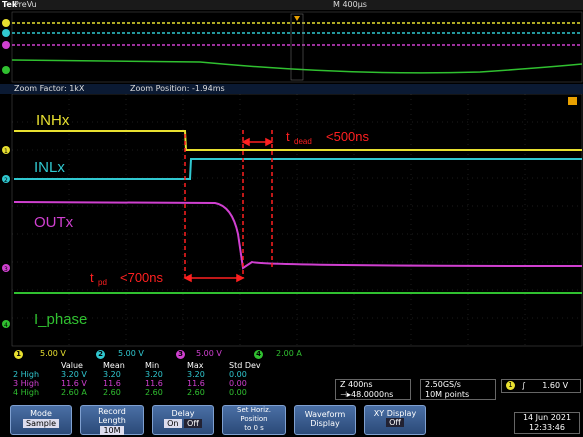  I want to click on label-inlx: INLx, so click(49, 167).